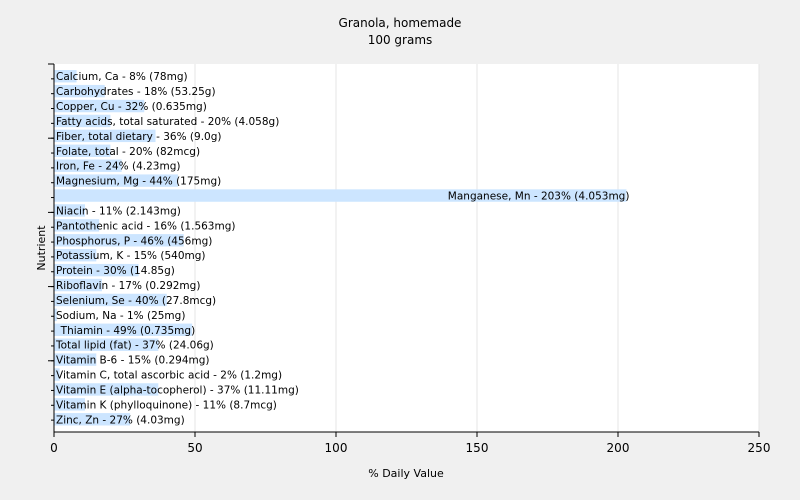 Image resolution: width=800 pixels, height=500 pixels. Describe the element at coordinates (41, 248) in the screenshot. I see `y-axis-title: Nutrient` at that location.